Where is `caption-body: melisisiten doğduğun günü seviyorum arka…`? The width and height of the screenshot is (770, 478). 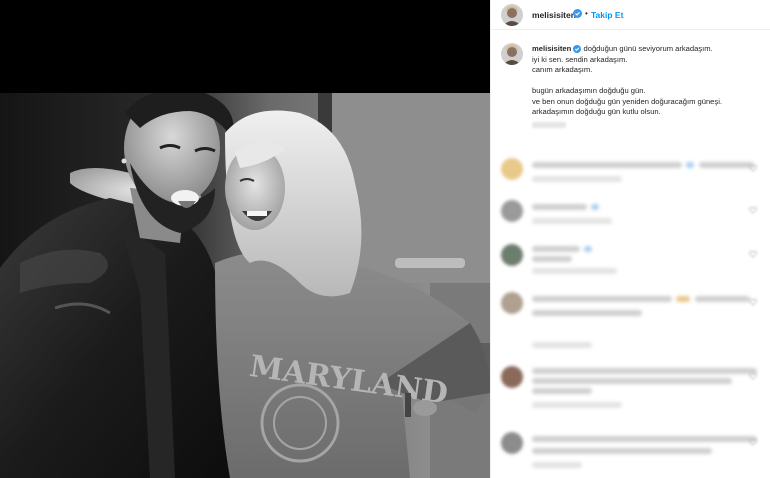
caption-body: melisisiten doğduğun günü seviyorum arka… is located at coordinates (648, 86).